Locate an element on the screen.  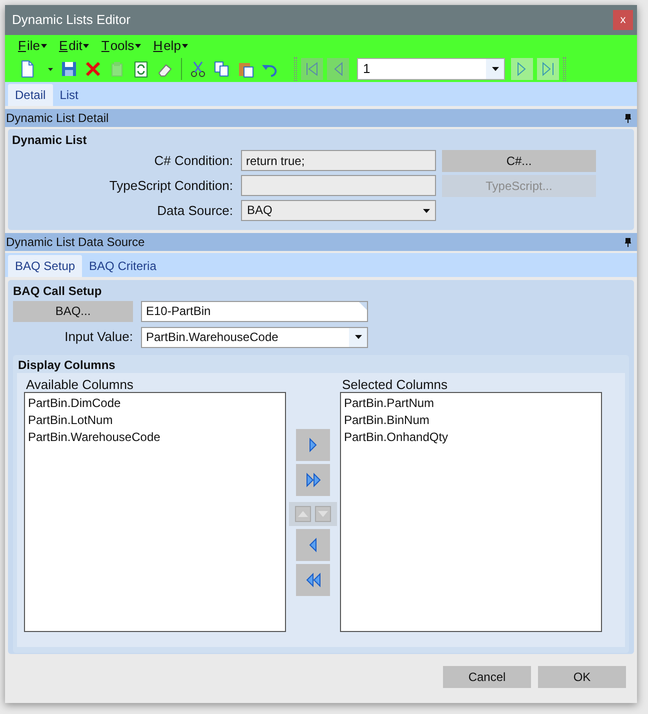
paste-icon is located at coordinates (246, 69).